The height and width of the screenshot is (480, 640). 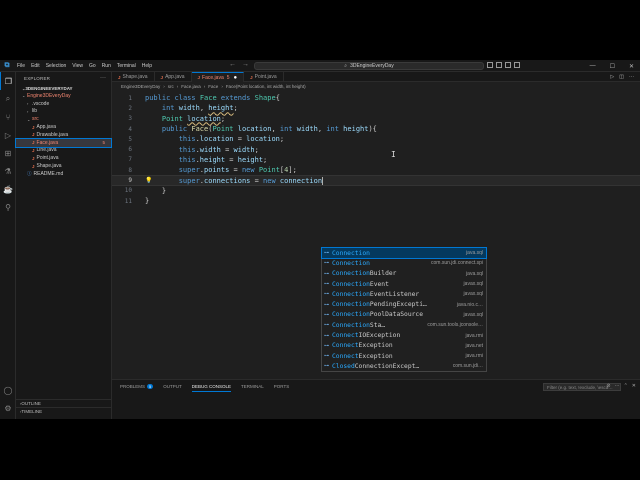 I want to click on window-controls: — ☐ ✕, so click(x=612, y=66).